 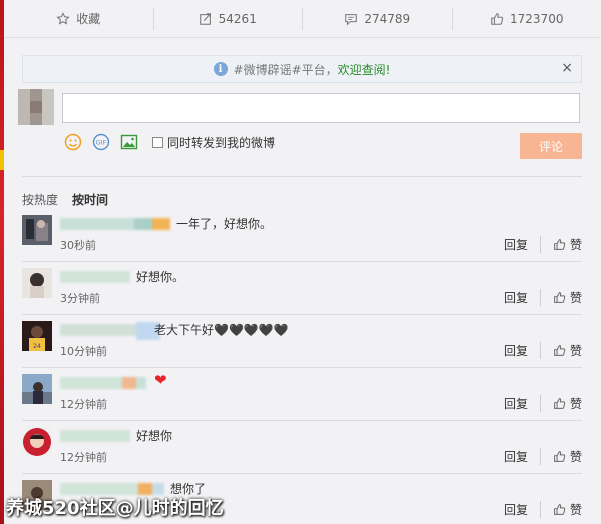 What do you see at coordinates (224, 224) in the screenshot?
I see `comment-text: 一年了，好想你。` at bounding box center [224, 224].